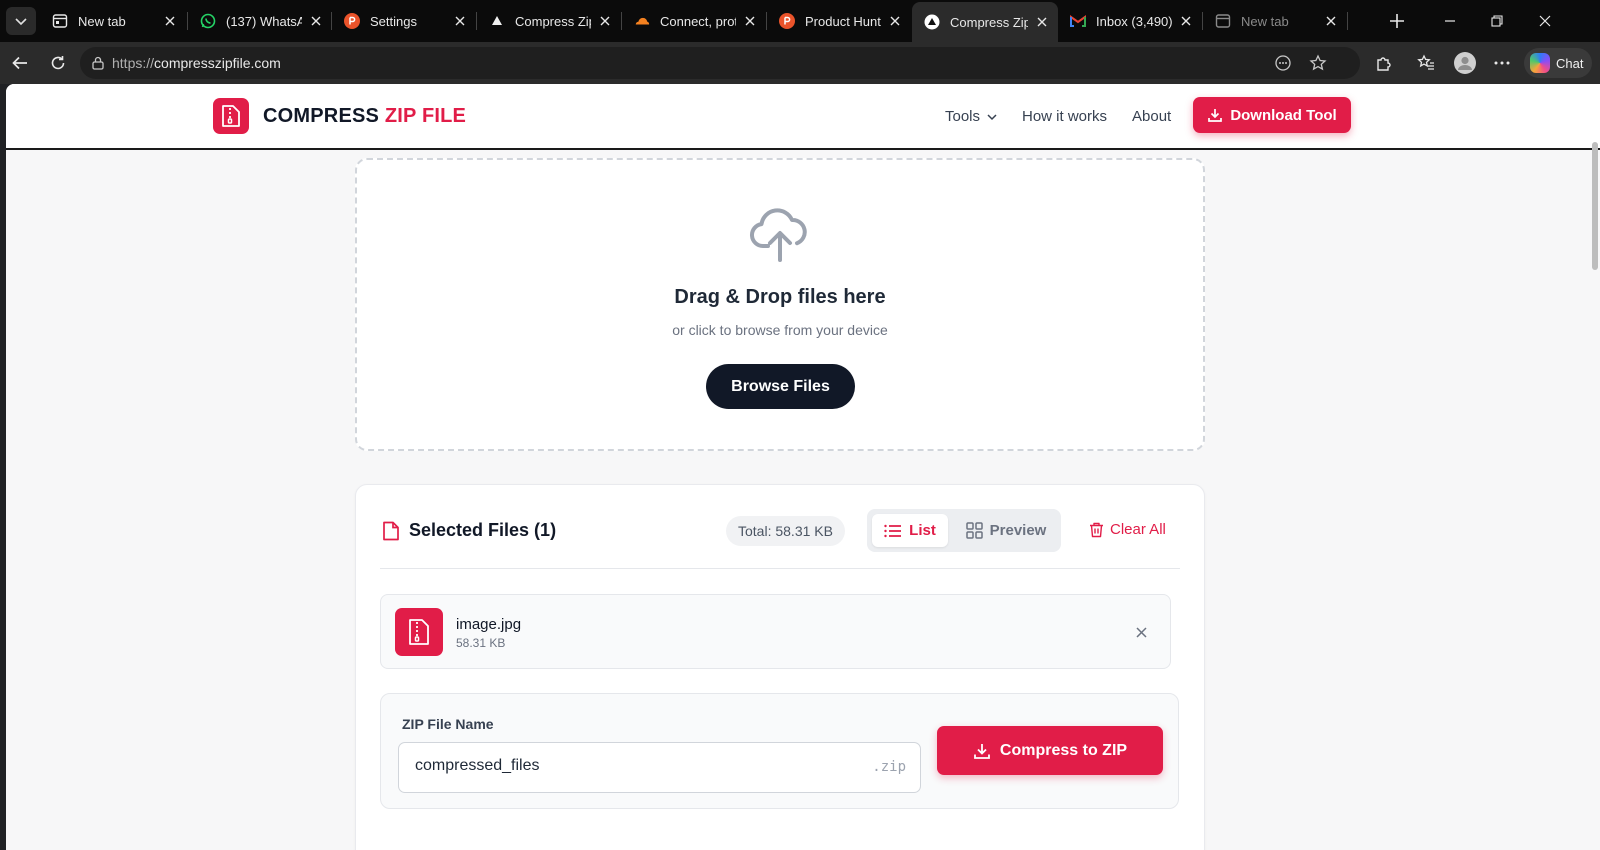 This screenshot has height=850, width=1600. Describe the element at coordinates (1283, 115) in the screenshot. I see `download-tool-label: Download Tool` at that location.